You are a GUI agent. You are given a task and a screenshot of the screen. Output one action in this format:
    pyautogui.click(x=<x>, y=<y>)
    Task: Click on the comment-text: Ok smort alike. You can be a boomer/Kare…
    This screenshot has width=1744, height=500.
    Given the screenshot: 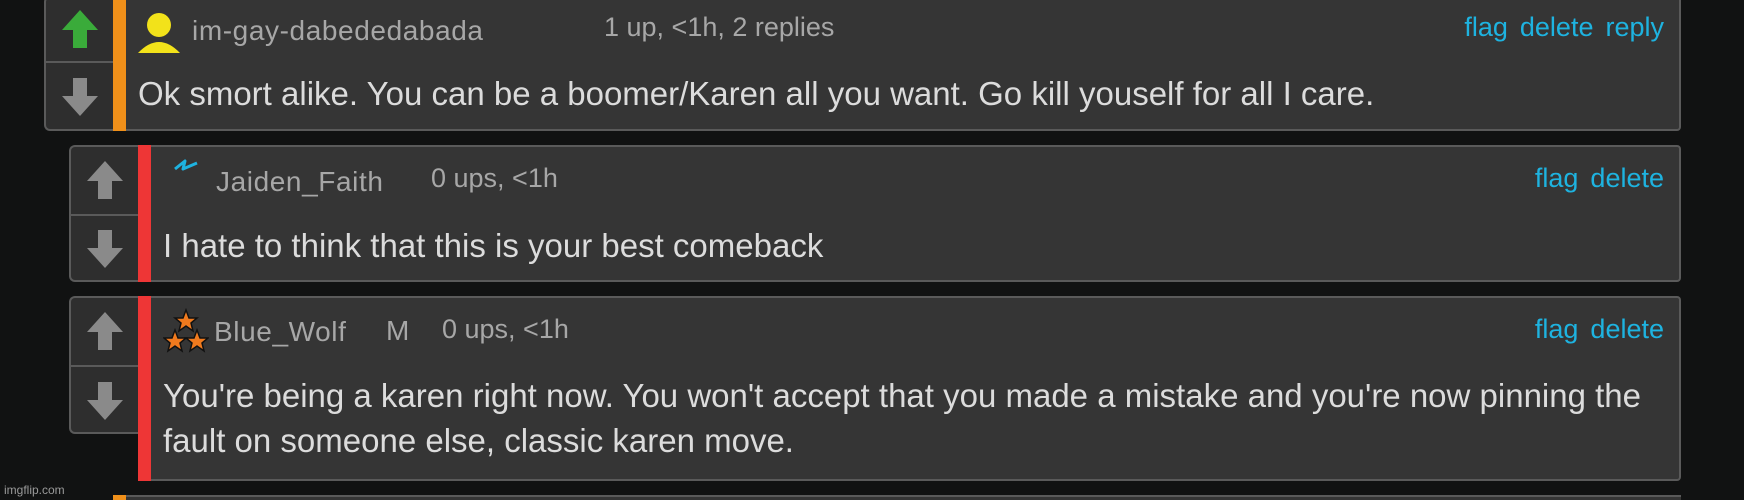 What is the action you would take?
    pyautogui.click(x=756, y=93)
    